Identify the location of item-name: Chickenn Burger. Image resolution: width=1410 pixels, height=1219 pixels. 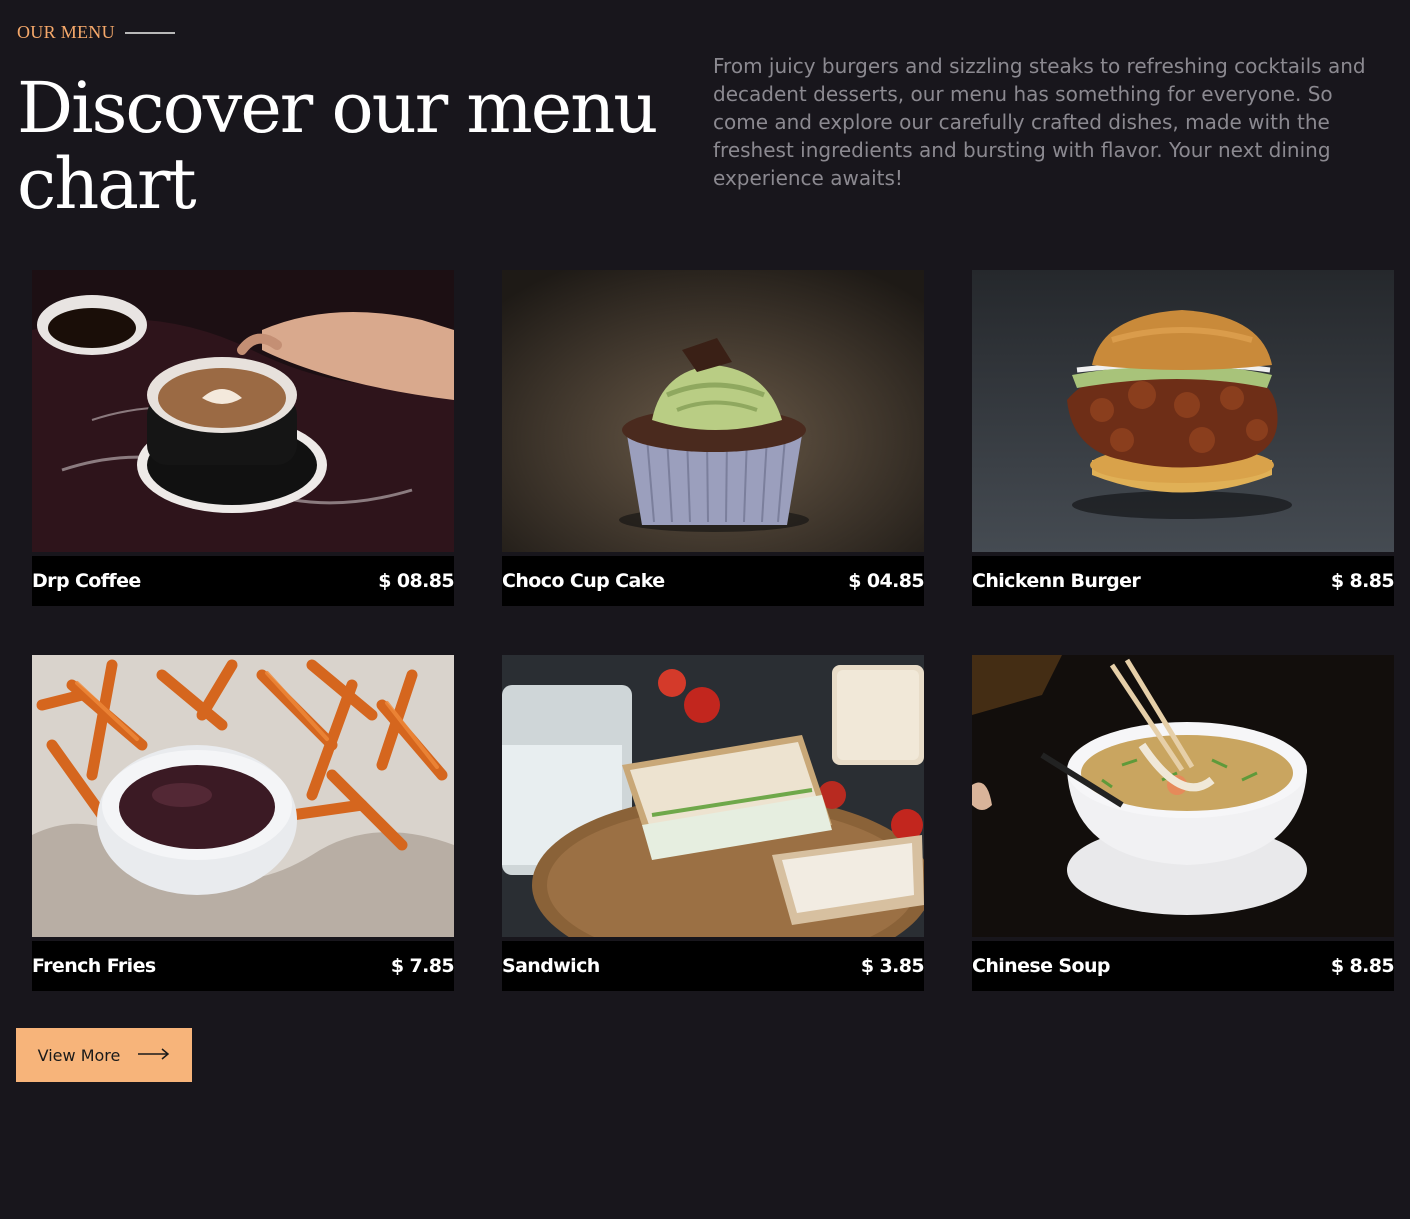
(1056, 581).